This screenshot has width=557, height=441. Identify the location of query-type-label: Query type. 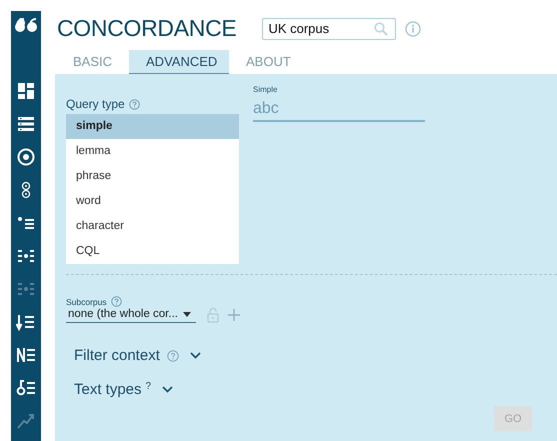
(95, 104).